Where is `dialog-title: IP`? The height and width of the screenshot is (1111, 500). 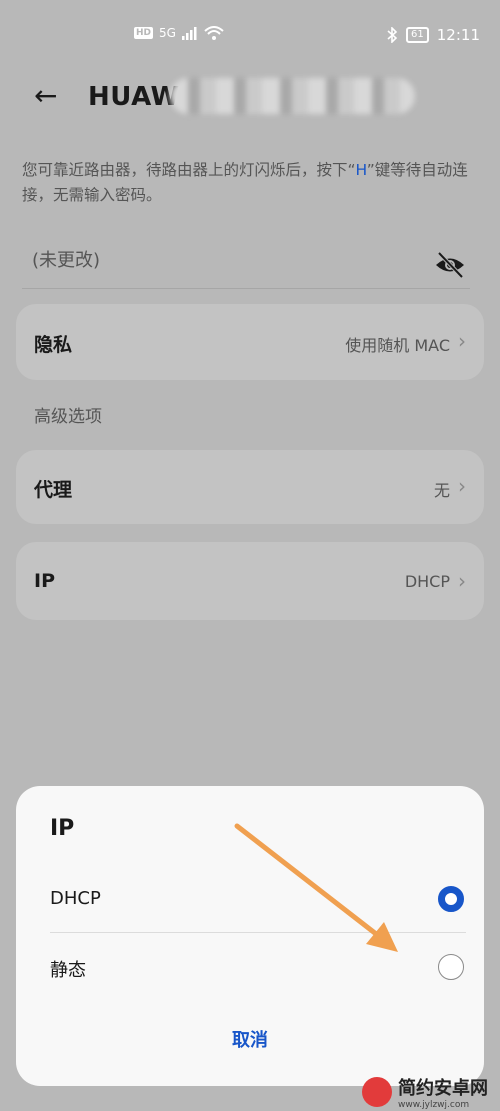 dialog-title: IP is located at coordinates (62, 828).